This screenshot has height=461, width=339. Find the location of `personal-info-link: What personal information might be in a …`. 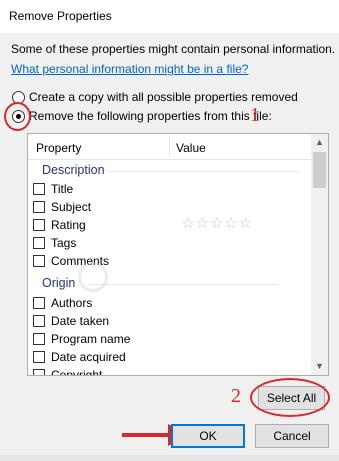

personal-info-link: What personal information might be in a … is located at coordinates (129, 69).